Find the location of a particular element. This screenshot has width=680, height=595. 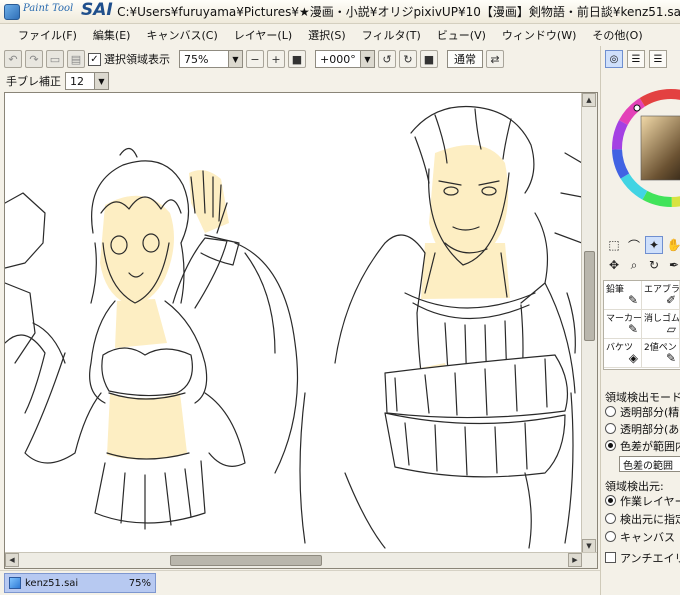

rotate-reset-button: ■ is located at coordinates (429, 59).